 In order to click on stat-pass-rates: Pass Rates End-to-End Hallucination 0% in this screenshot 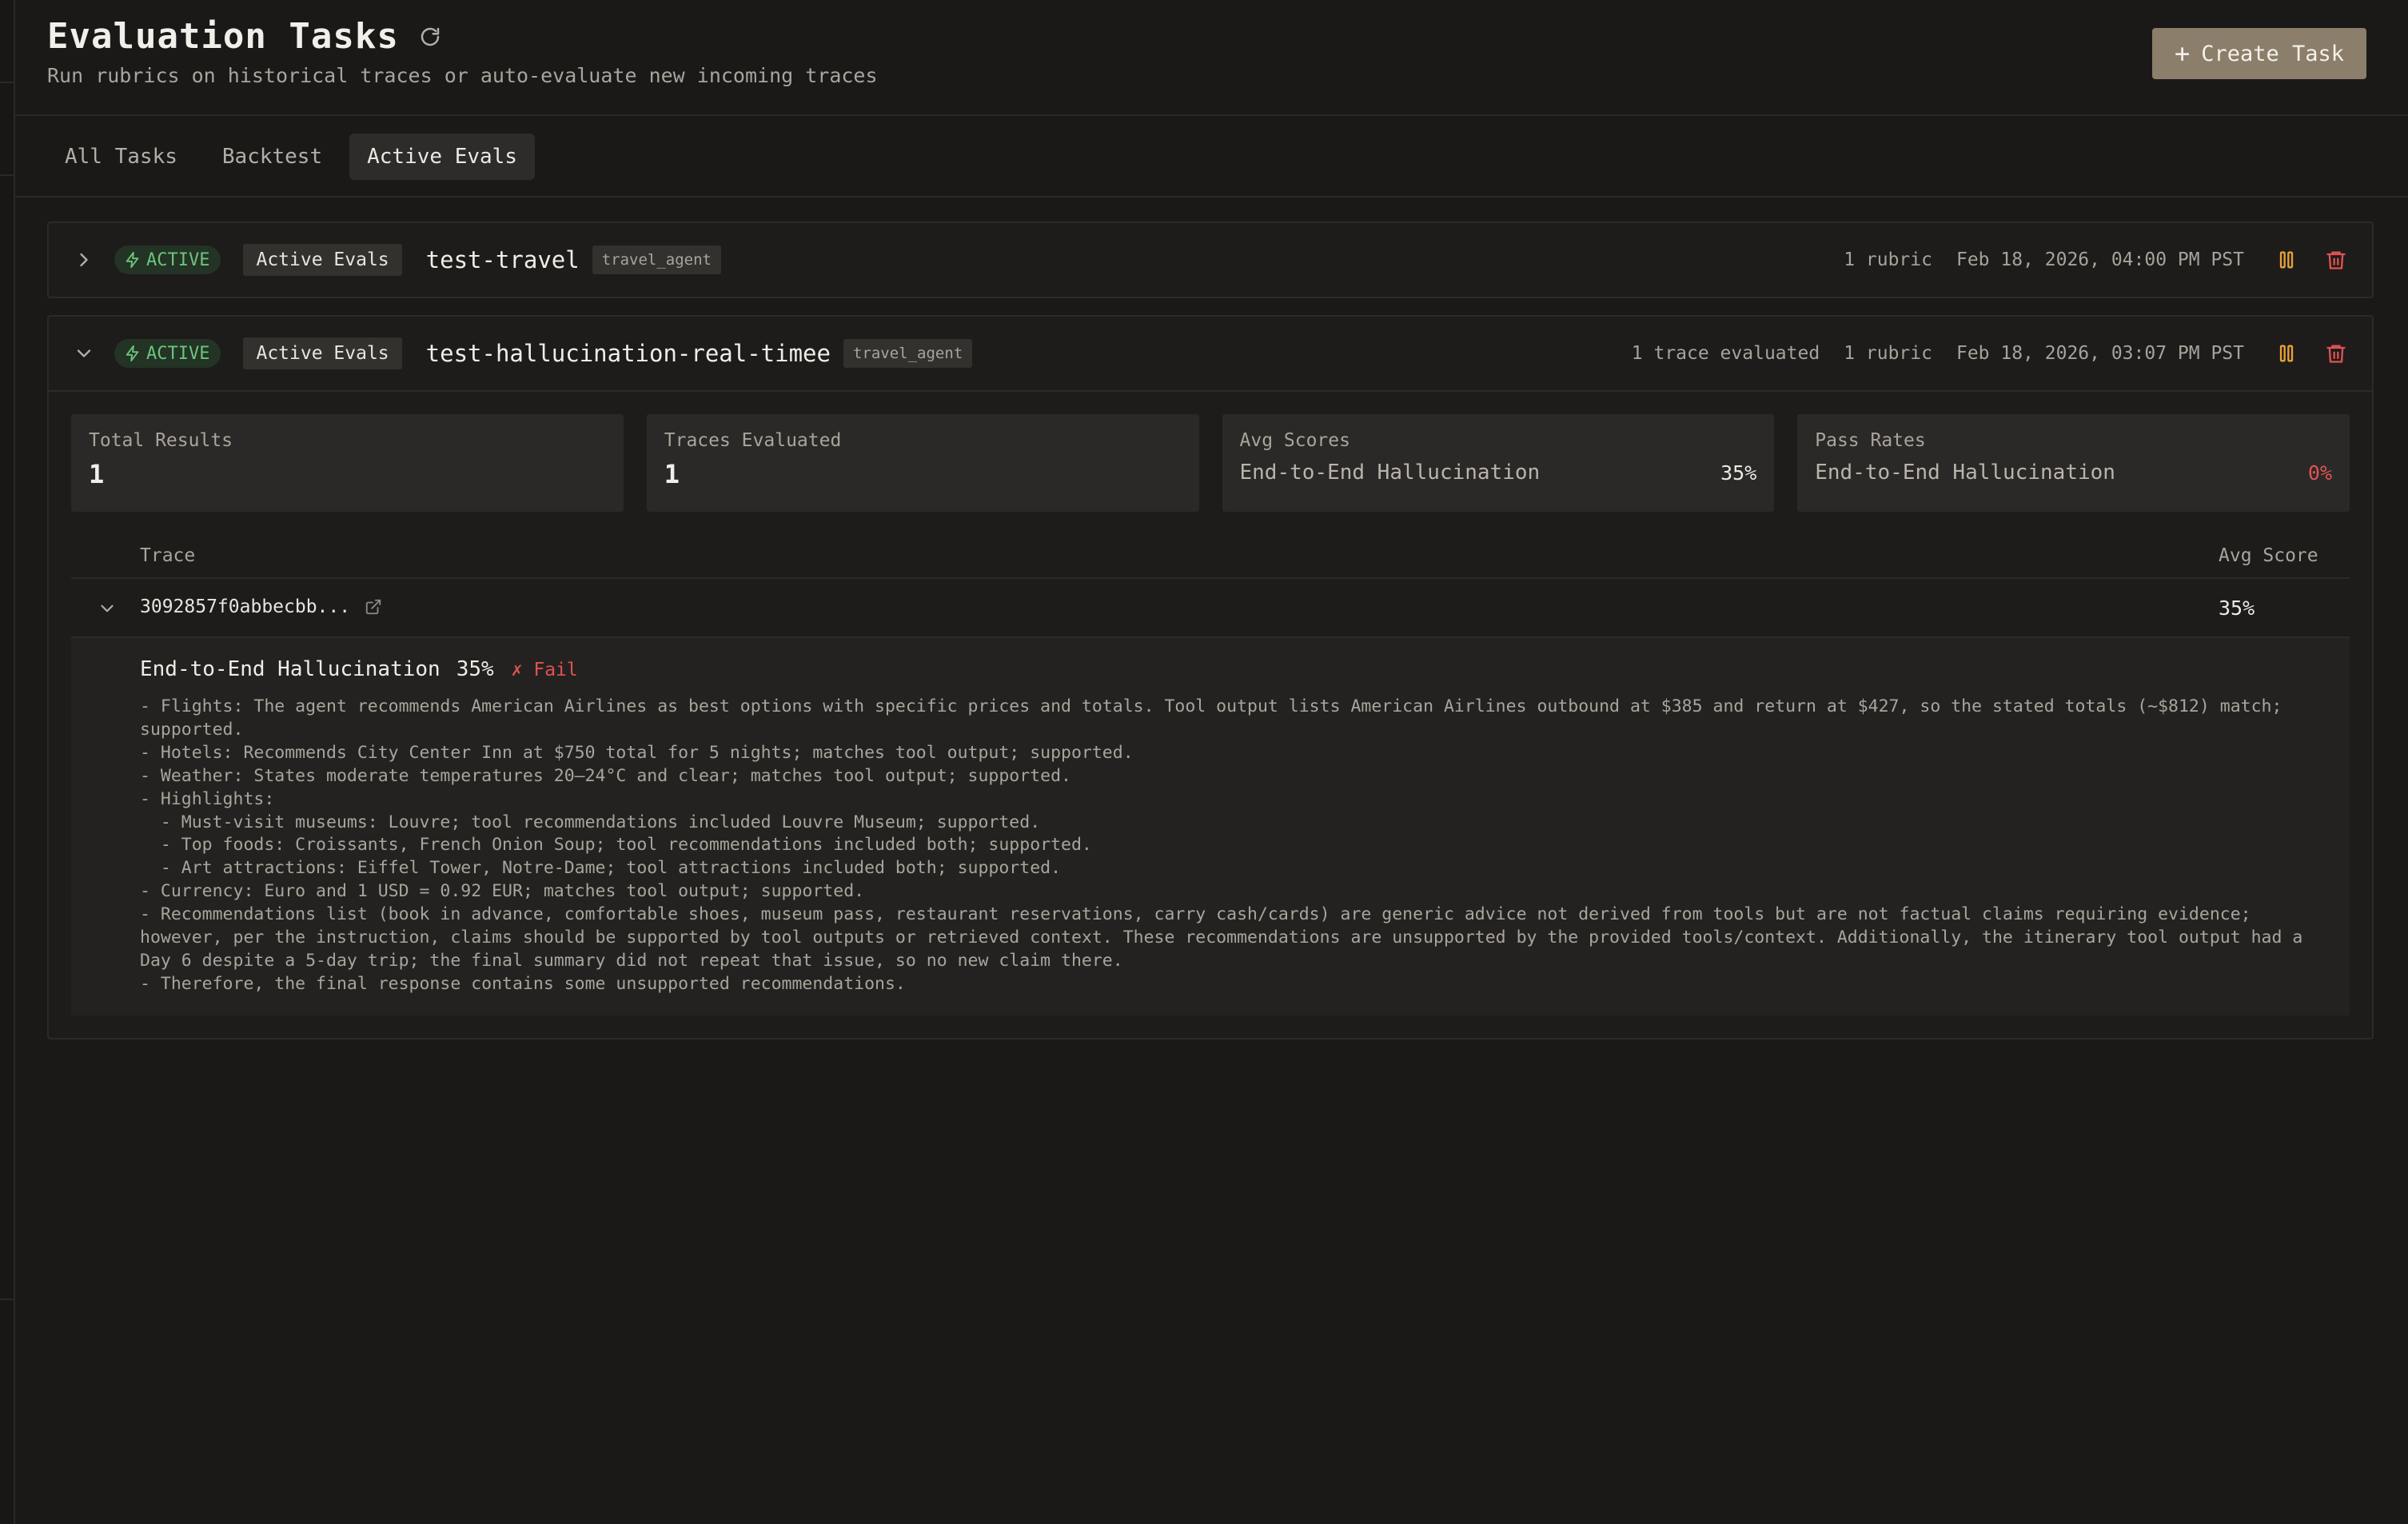, I will do `click(2073, 463)`.